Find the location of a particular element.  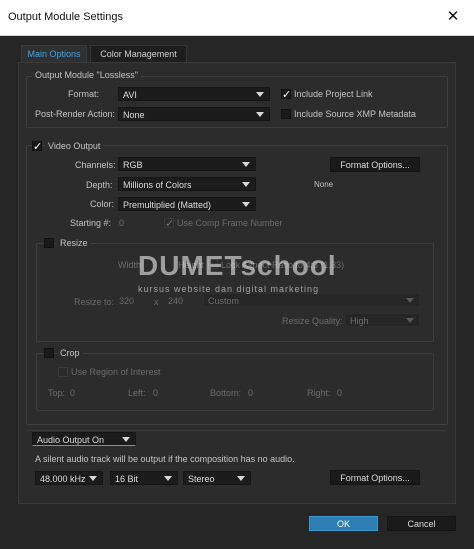

window-title: Output Module Settings is located at coordinates (65, 17).